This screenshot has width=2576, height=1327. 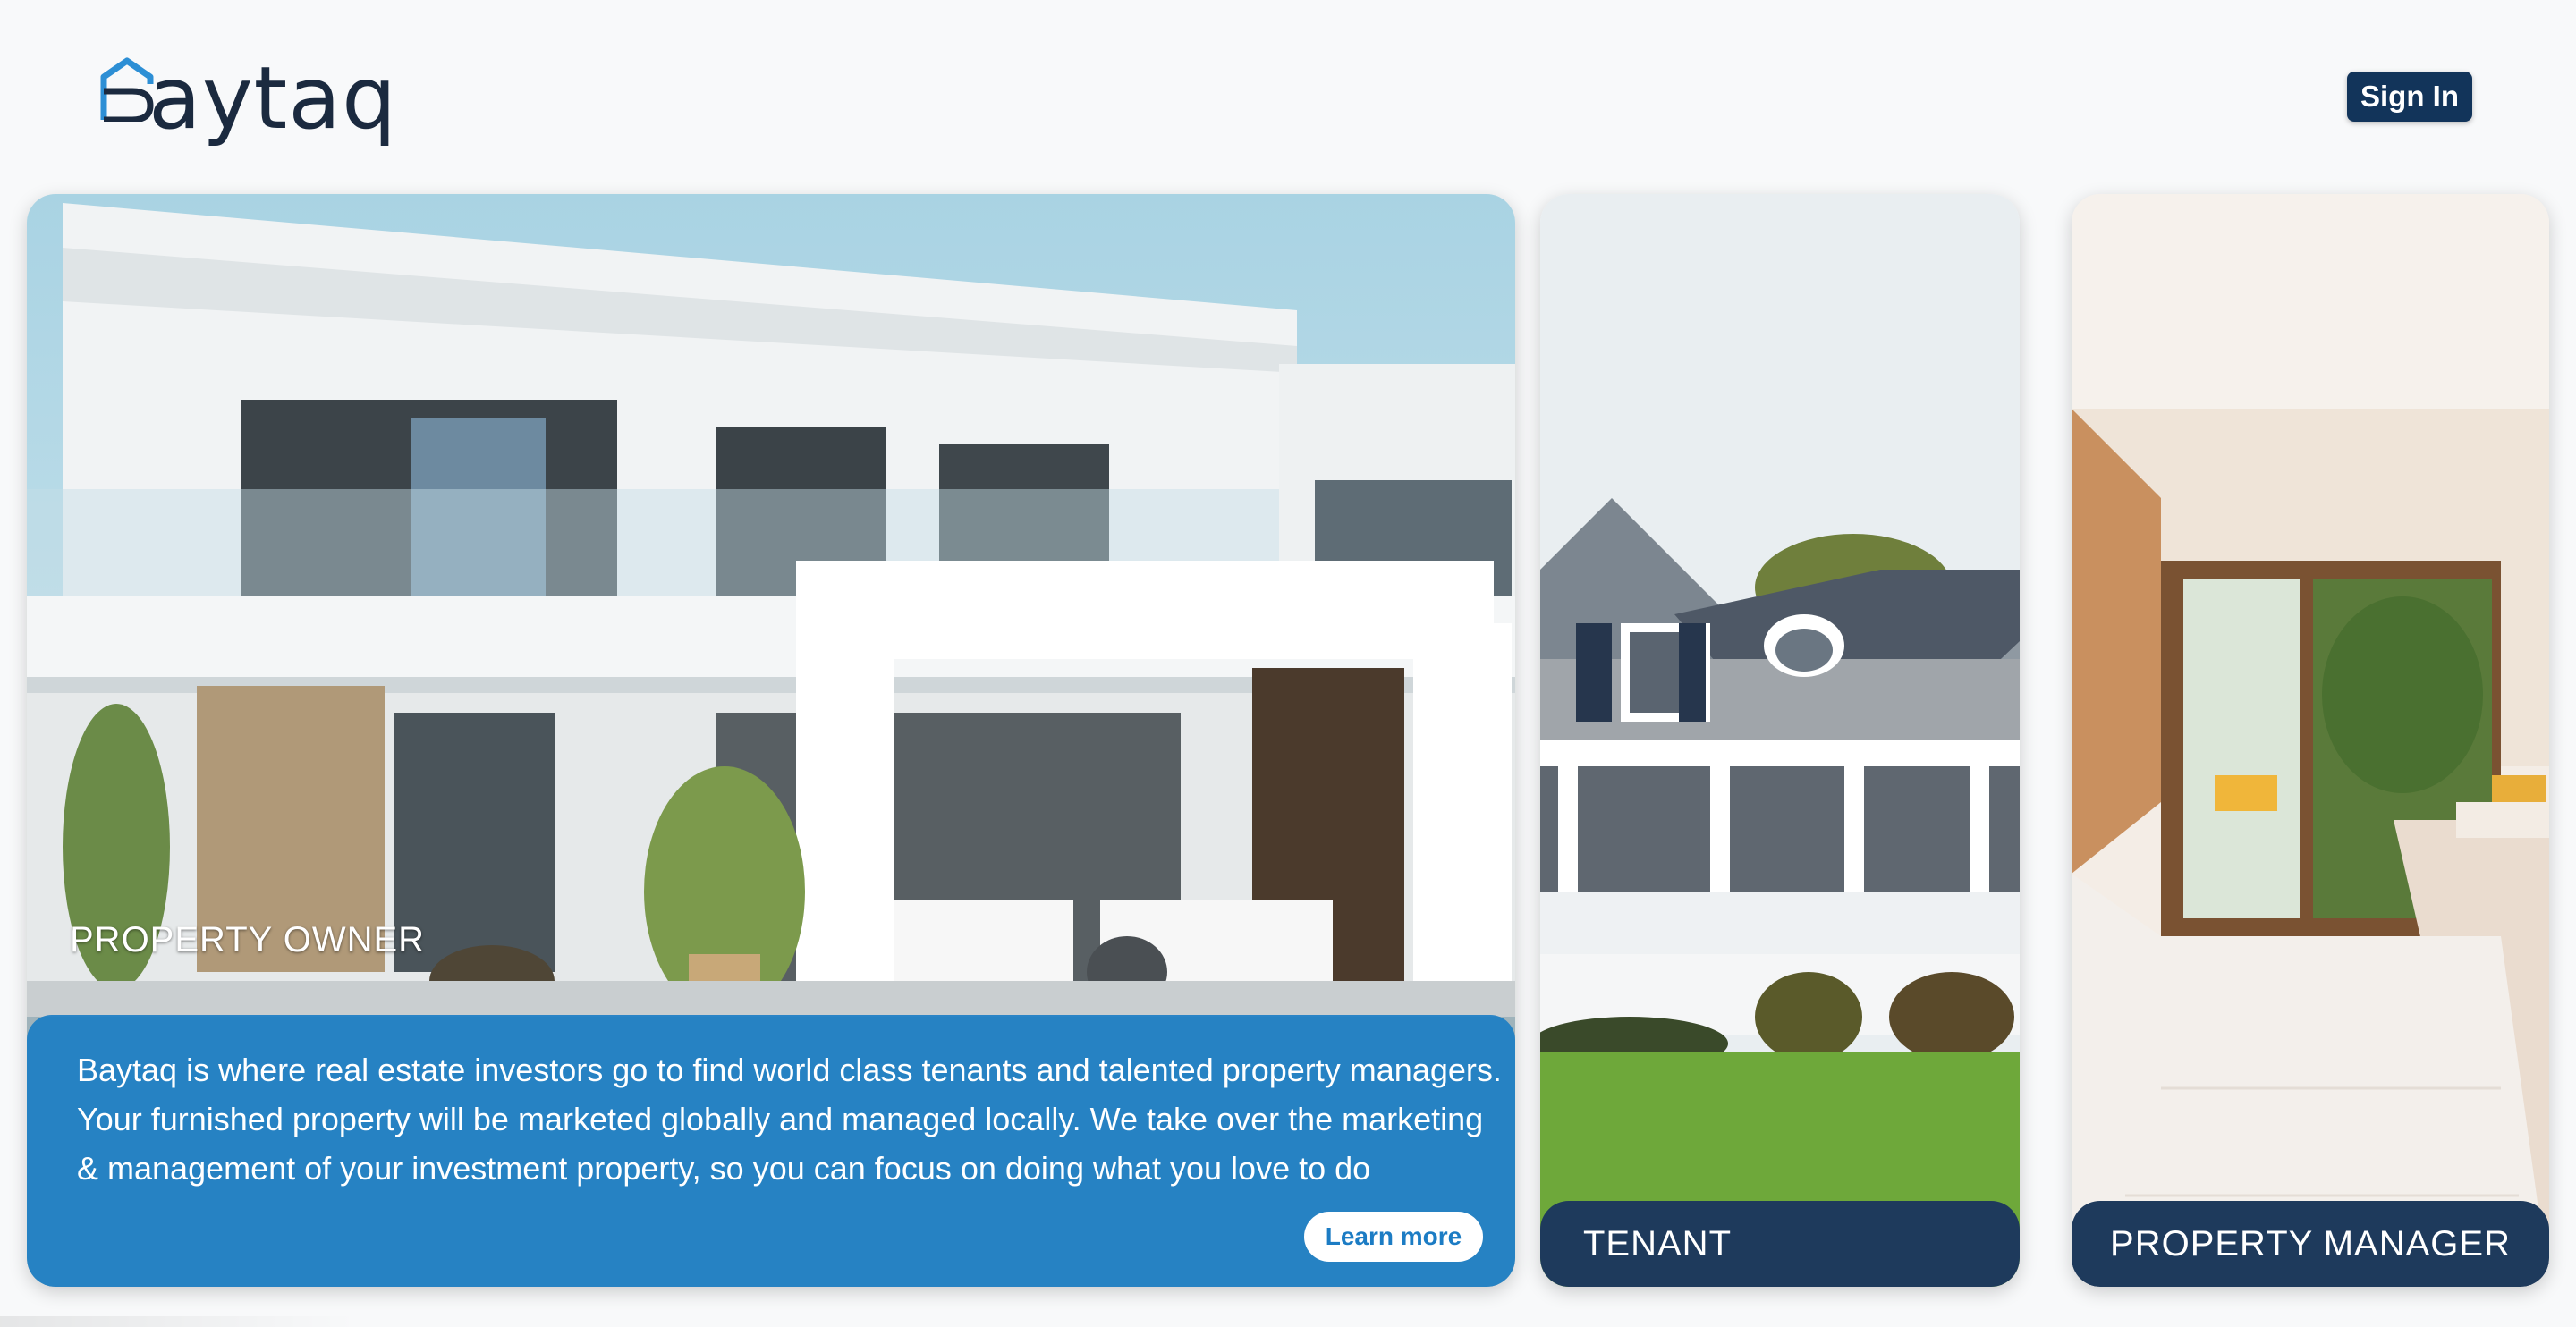 What do you see at coordinates (2409, 97) in the screenshot?
I see `sign-in-button: Sign In` at bounding box center [2409, 97].